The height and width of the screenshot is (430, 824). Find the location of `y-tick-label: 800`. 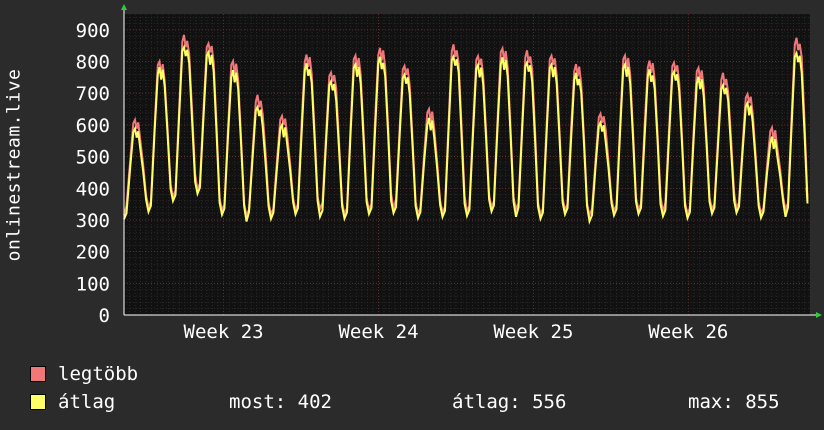

y-tick-label: 800 is located at coordinates (93, 63).